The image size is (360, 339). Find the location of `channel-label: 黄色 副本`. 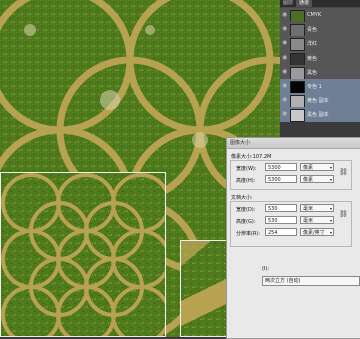

channel-label: 黄色 副本 is located at coordinates (318, 101).